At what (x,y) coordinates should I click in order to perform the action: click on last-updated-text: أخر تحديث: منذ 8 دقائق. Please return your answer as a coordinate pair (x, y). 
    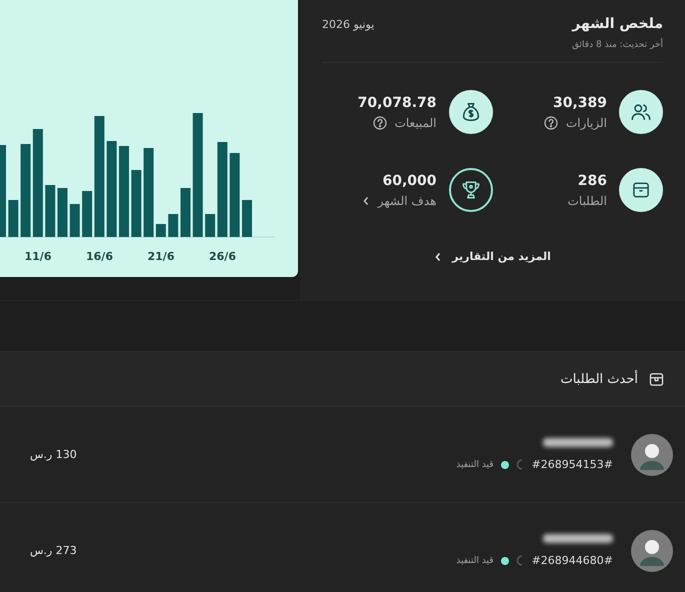
    Looking at the image, I should click on (617, 45).